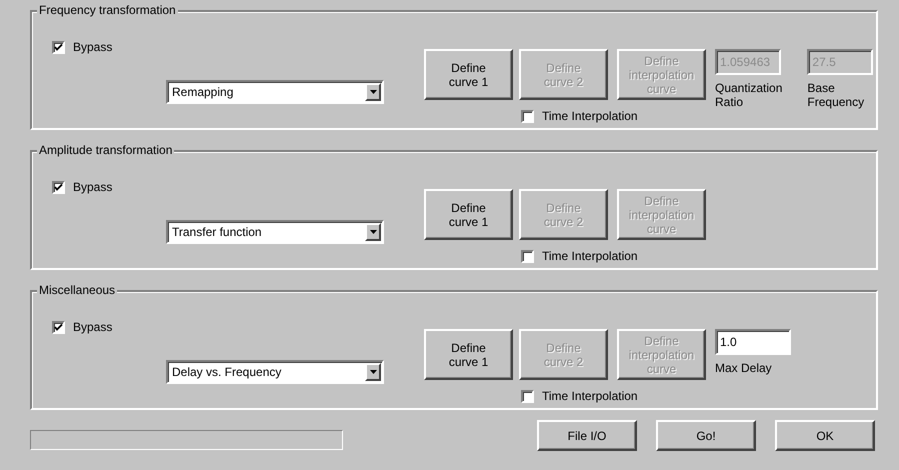 The height and width of the screenshot is (470, 899). Describe the element at coordinates (275, 232) in the screenshot. I see `mode-dropdown: Transfer function` at that location.